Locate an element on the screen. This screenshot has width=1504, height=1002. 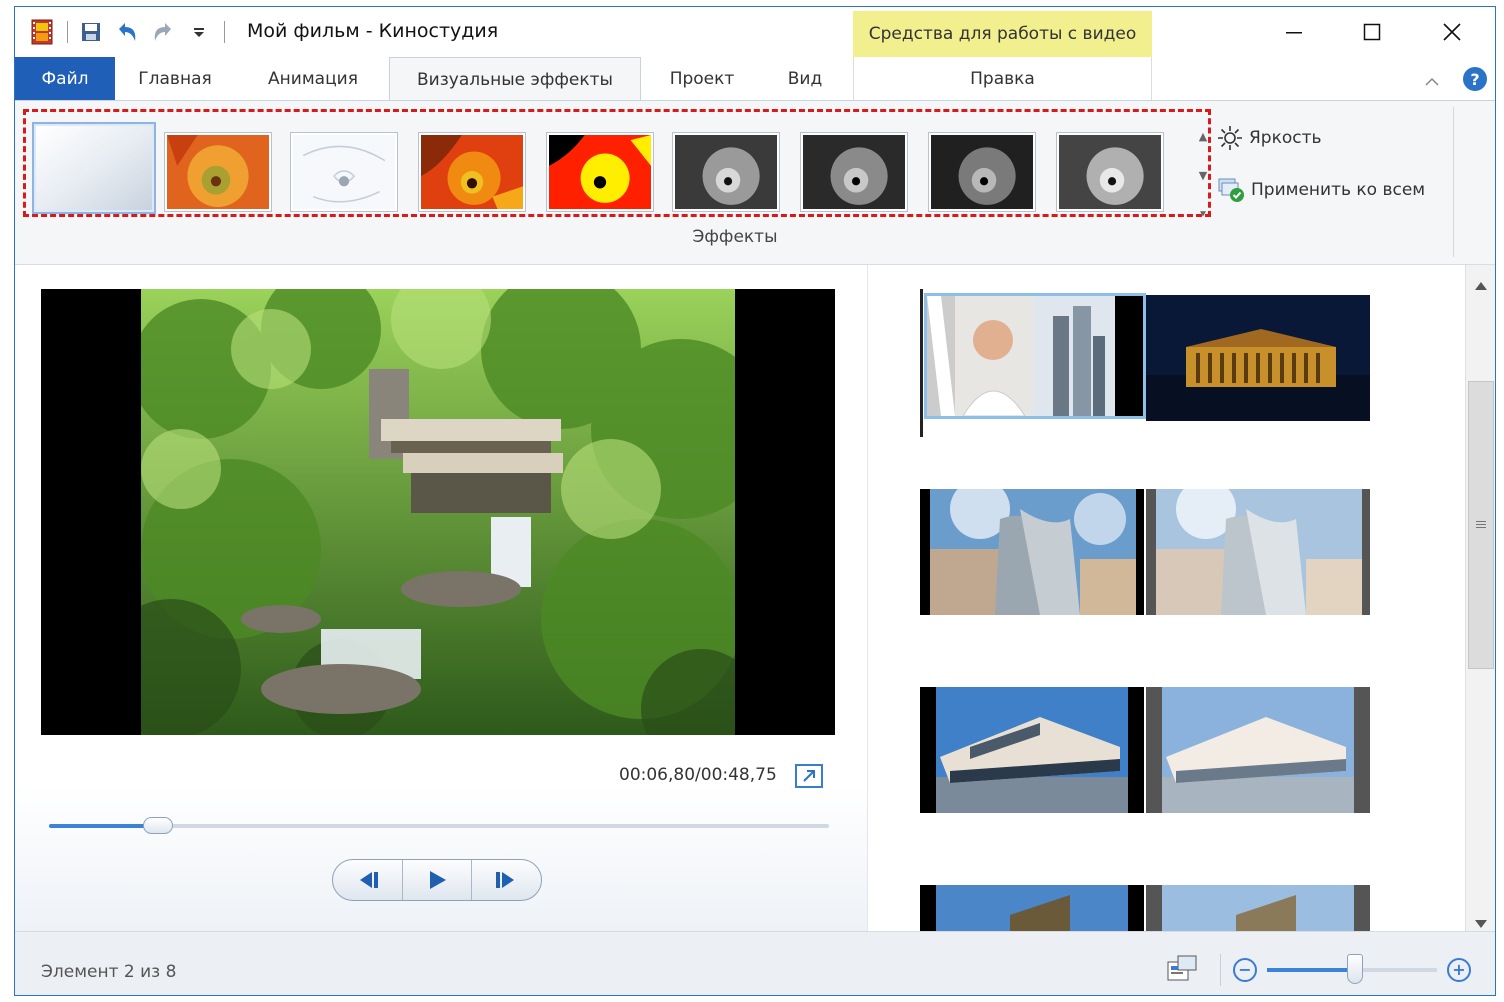
window-title: Мой фильм - Киностудия is located at coordinates (373, 31).